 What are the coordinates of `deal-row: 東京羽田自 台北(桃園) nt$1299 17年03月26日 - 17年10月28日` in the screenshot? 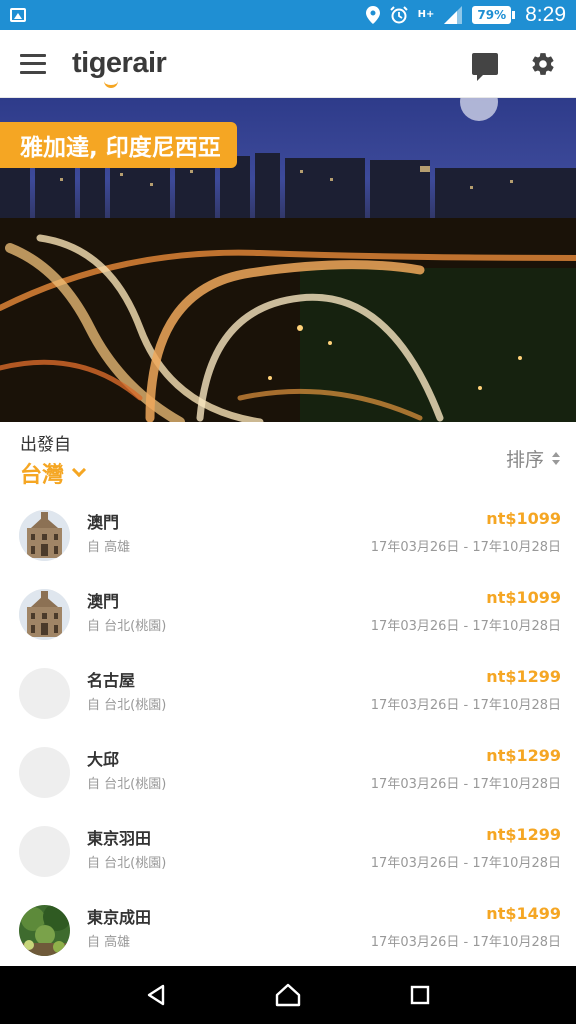 It's located at (288, 849).